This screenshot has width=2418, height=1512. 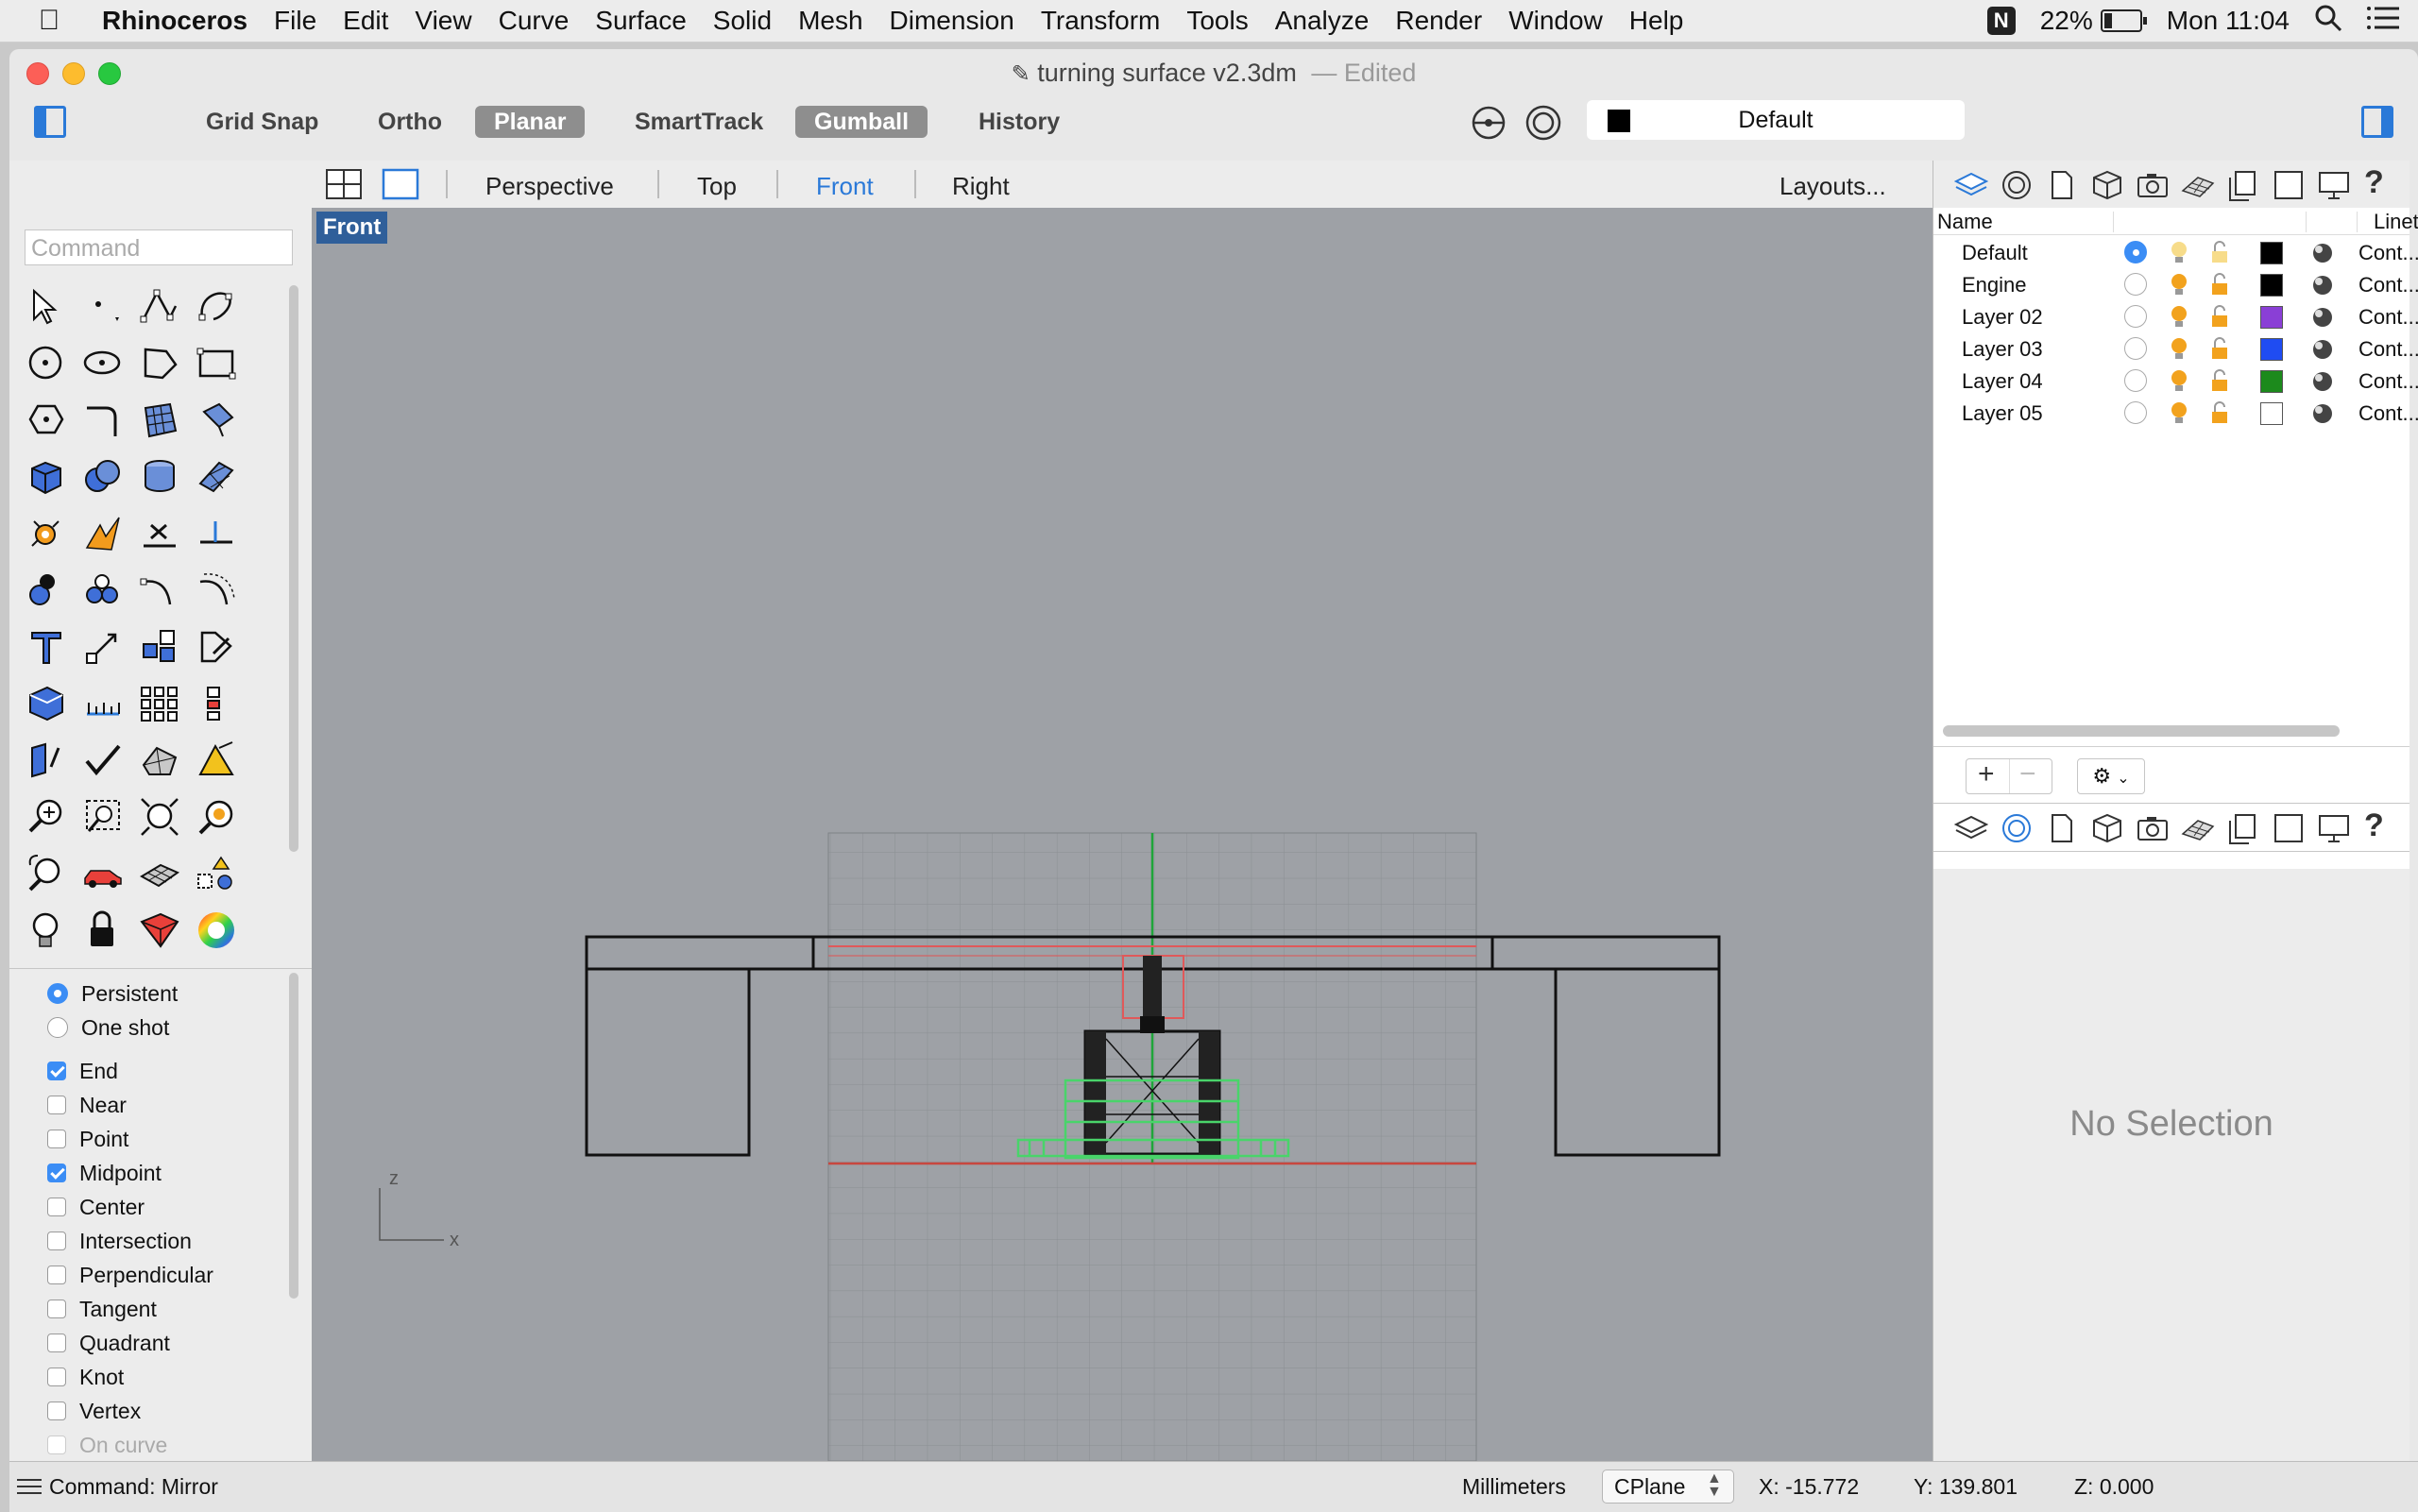 I want to click on tab-perspective: Perspective, so click(x=549, y=186).